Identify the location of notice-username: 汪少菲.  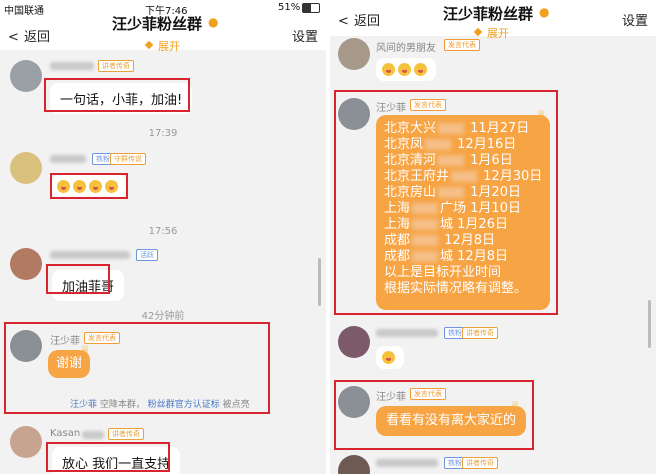
(83, 405).